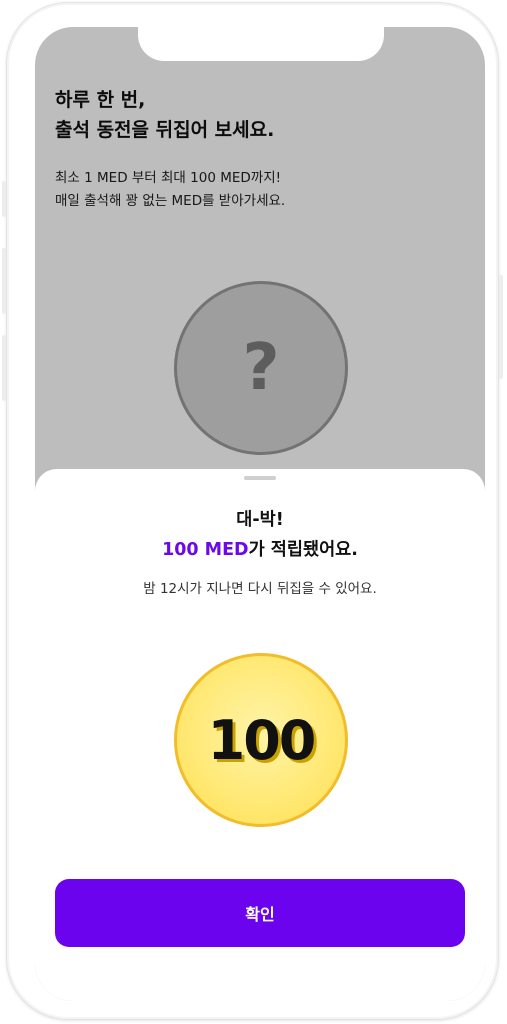  Describe the element at coordinates (260, 589) in the screenshot. I see `sheet-subtitle: 밤 12시가 지나면 다시 뒤집을 수 있어요.` at that location.